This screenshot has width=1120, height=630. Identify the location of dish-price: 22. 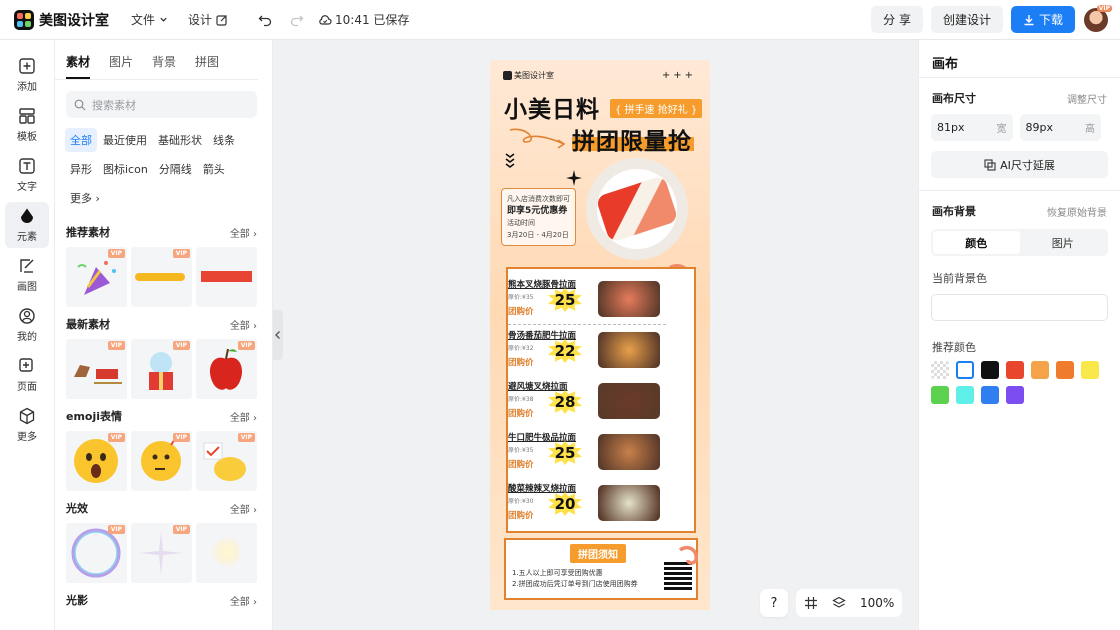
(565, 351).